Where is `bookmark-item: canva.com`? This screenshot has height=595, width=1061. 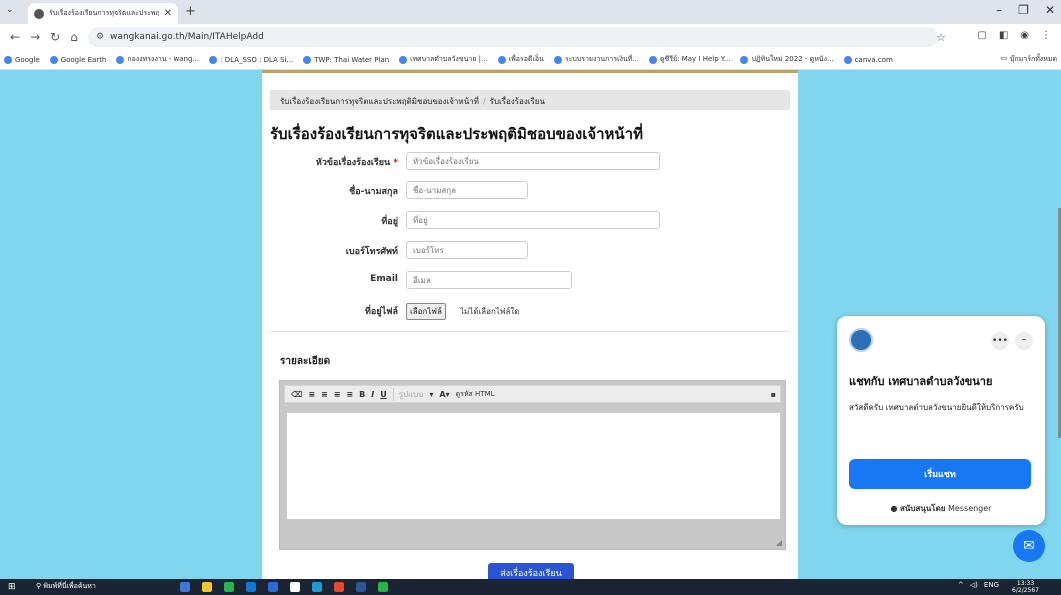 bookmark-item: canva.com is located at coordinates (868, 59).